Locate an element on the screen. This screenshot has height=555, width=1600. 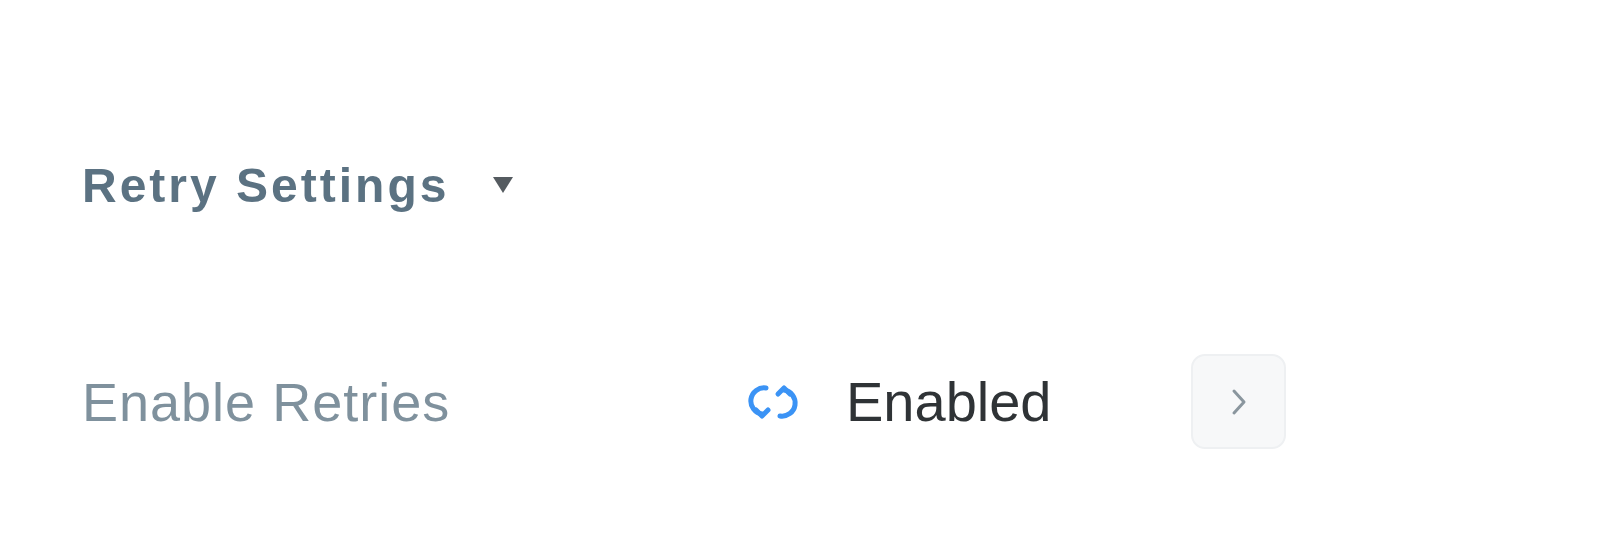
setting-value: Enabled is located at coordinates (949, 401).